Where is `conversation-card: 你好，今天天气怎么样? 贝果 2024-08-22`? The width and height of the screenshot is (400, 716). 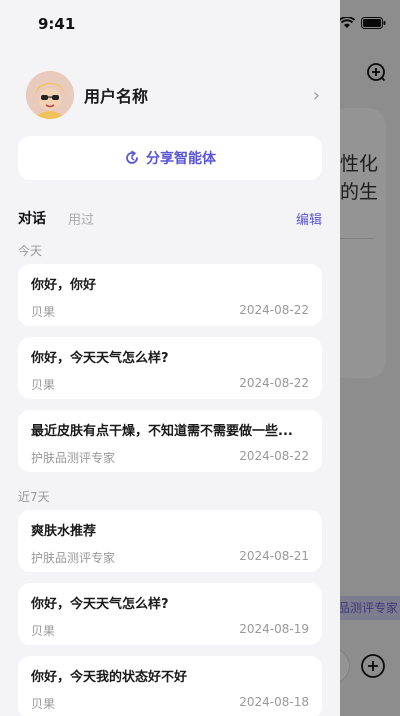 conversation-card: 你好，今天天气怎么样? 贝果 2024-08-22 is located at coordinates (170, 368).